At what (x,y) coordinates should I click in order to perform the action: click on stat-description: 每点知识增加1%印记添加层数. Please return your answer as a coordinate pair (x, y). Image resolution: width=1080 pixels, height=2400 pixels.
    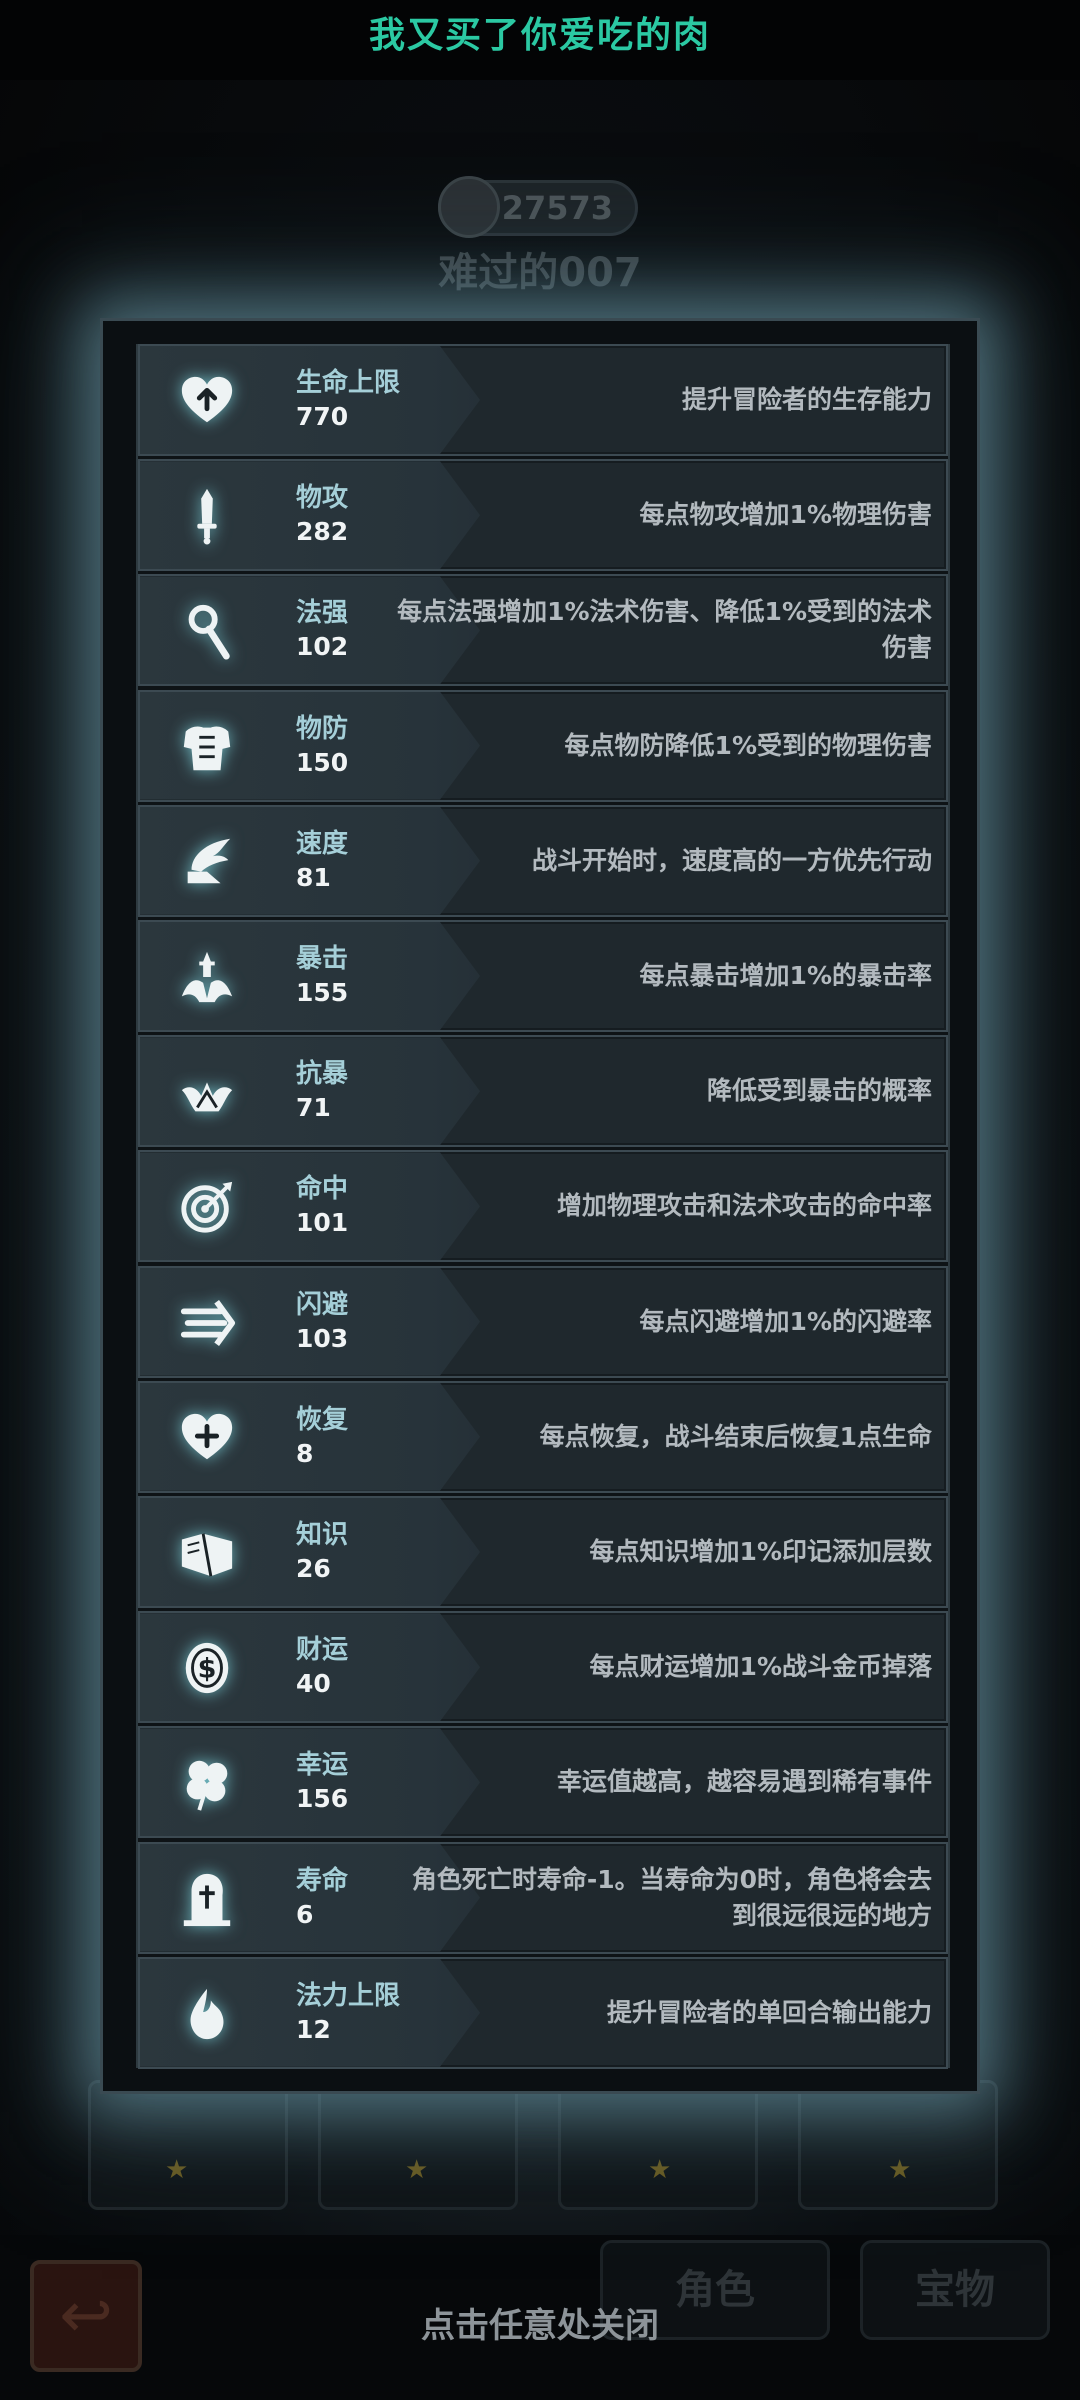
    Looking at the image, I should click on (760, 1551).